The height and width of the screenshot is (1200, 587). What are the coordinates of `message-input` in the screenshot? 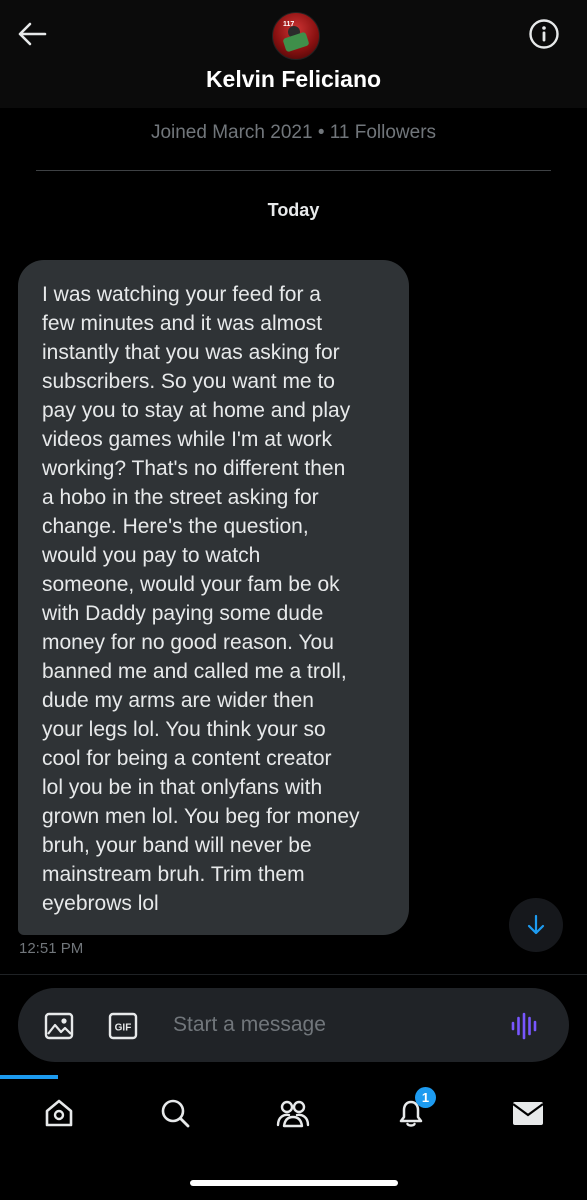 It's located at (323, 1025).